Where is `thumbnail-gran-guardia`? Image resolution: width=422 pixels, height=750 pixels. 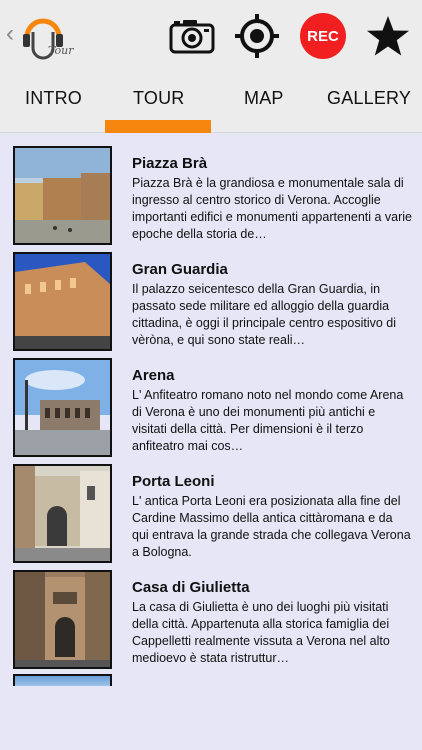
thumbnail-gran-guardia is located at coordinates (62, 301).